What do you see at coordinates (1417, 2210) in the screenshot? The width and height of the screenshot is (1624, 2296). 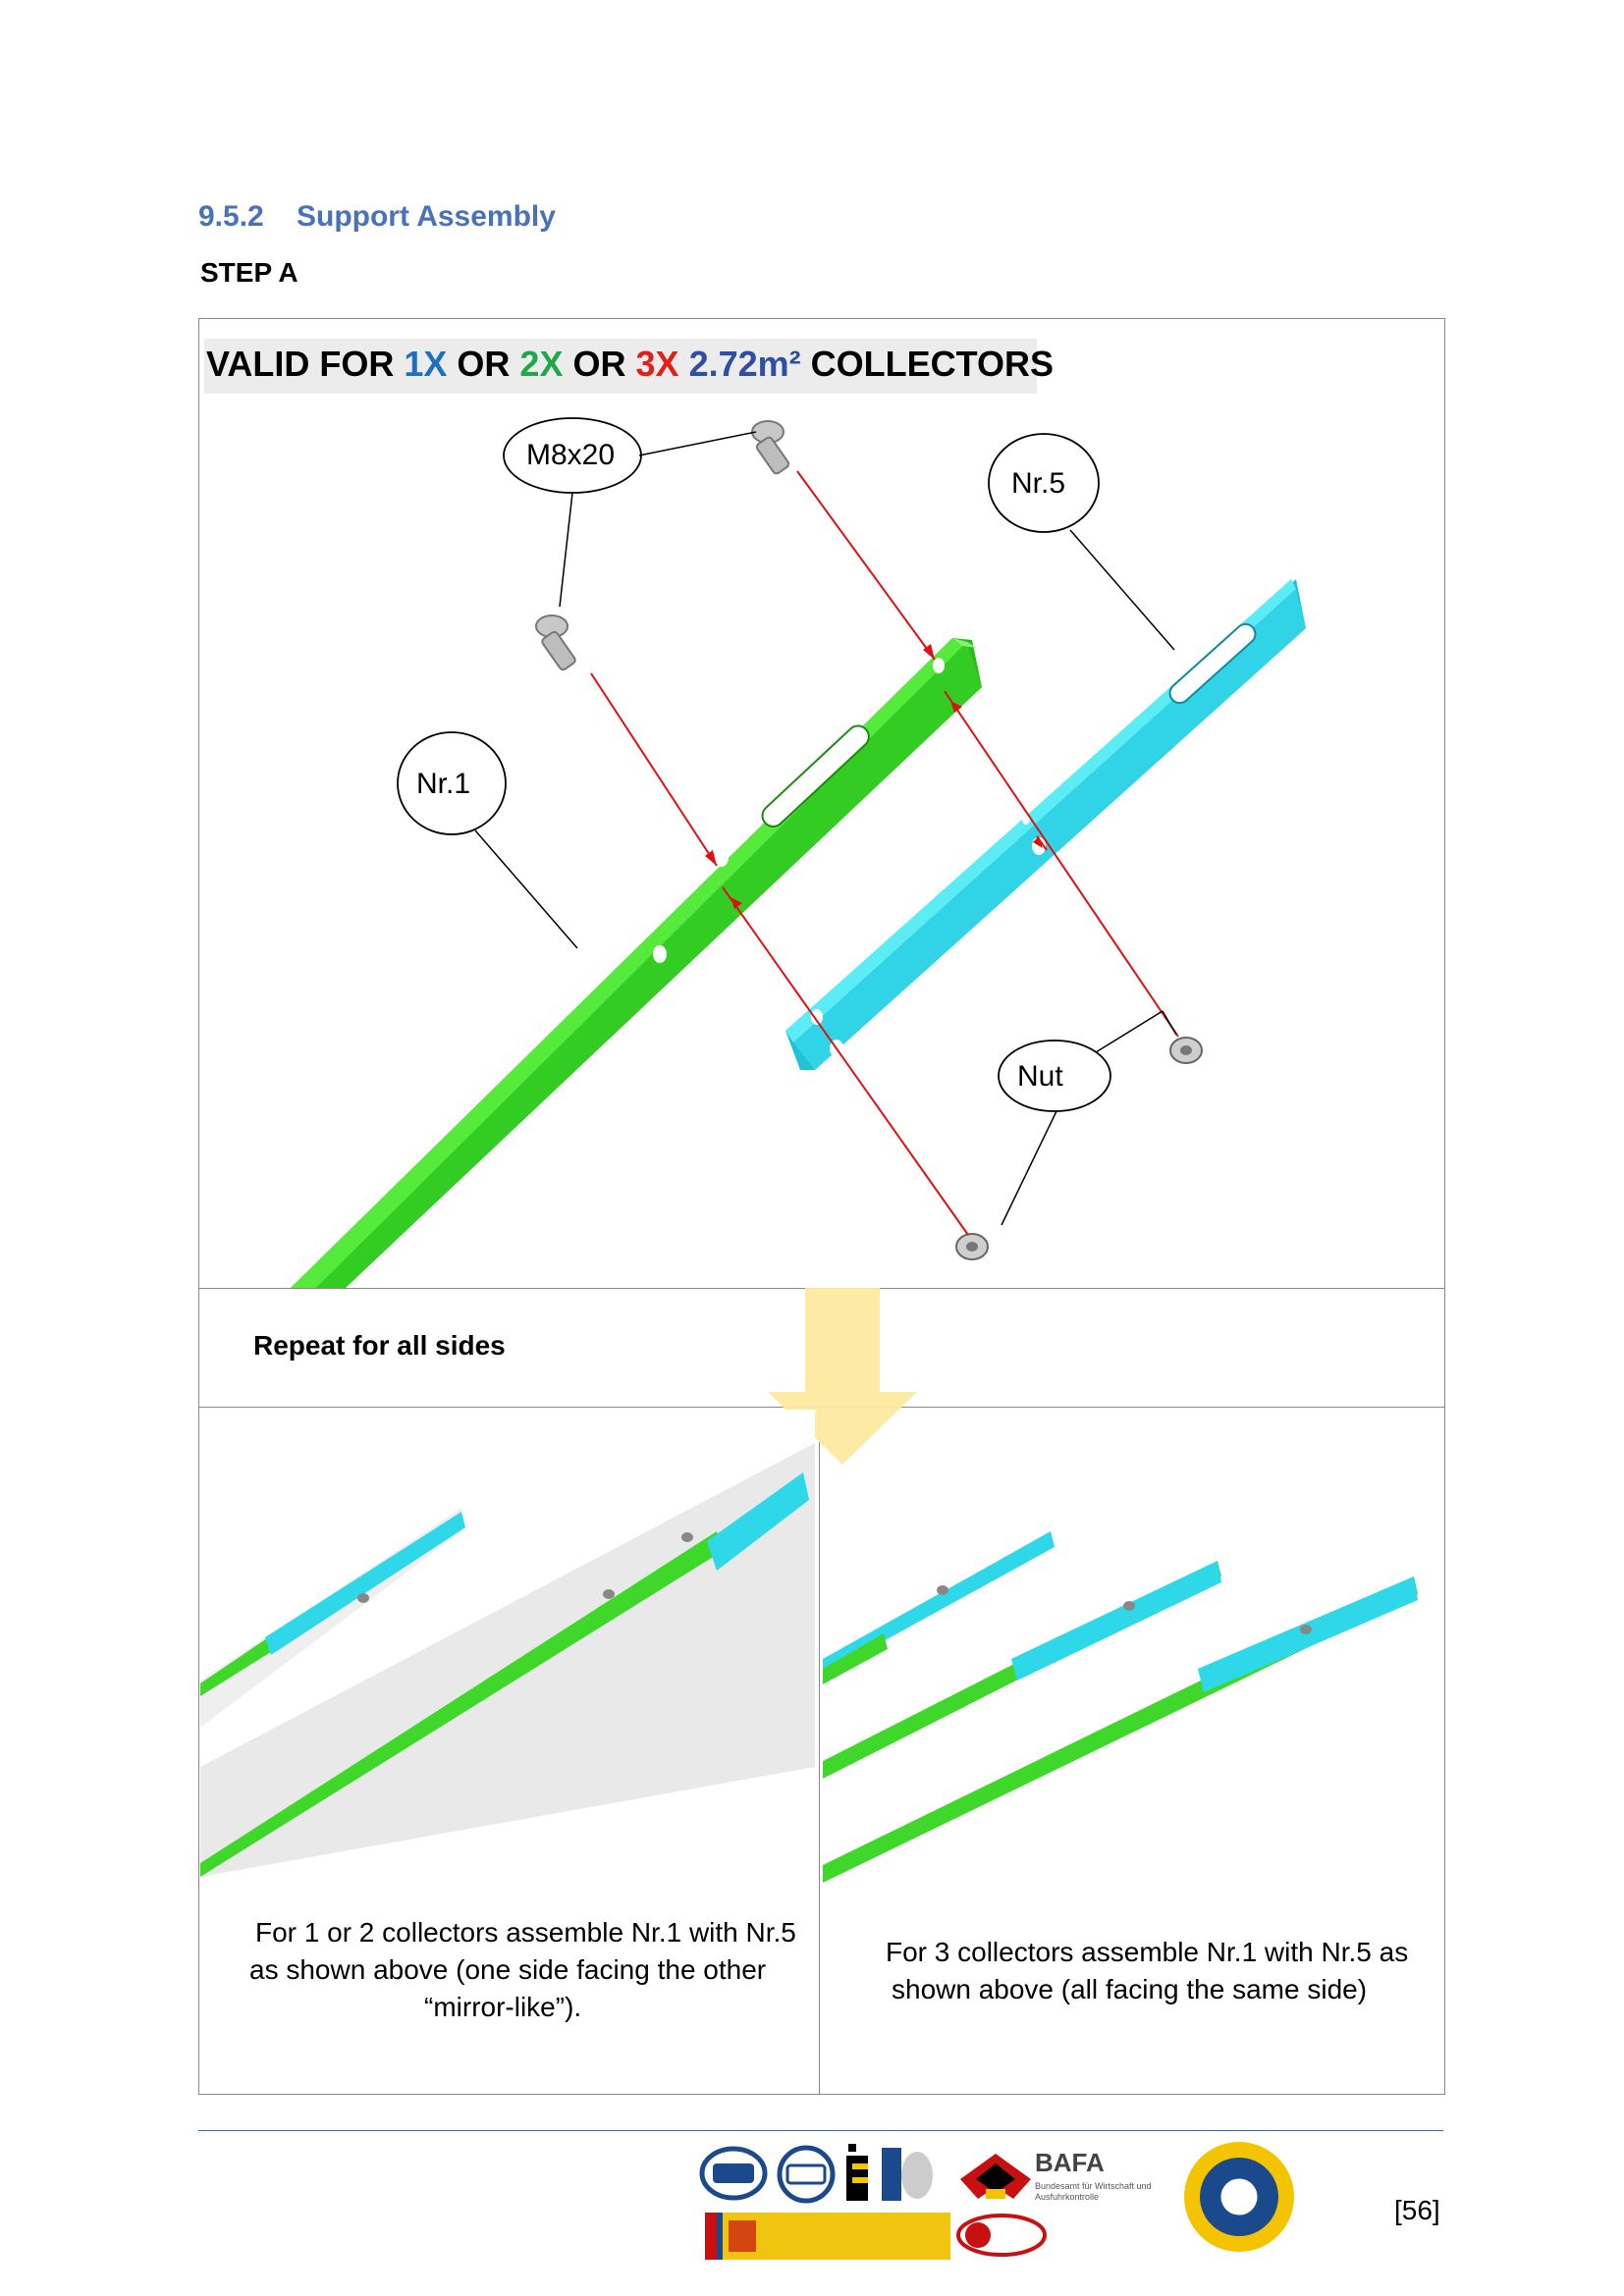 I see `page-number: [56]` at bounding box center [1417, 2210].